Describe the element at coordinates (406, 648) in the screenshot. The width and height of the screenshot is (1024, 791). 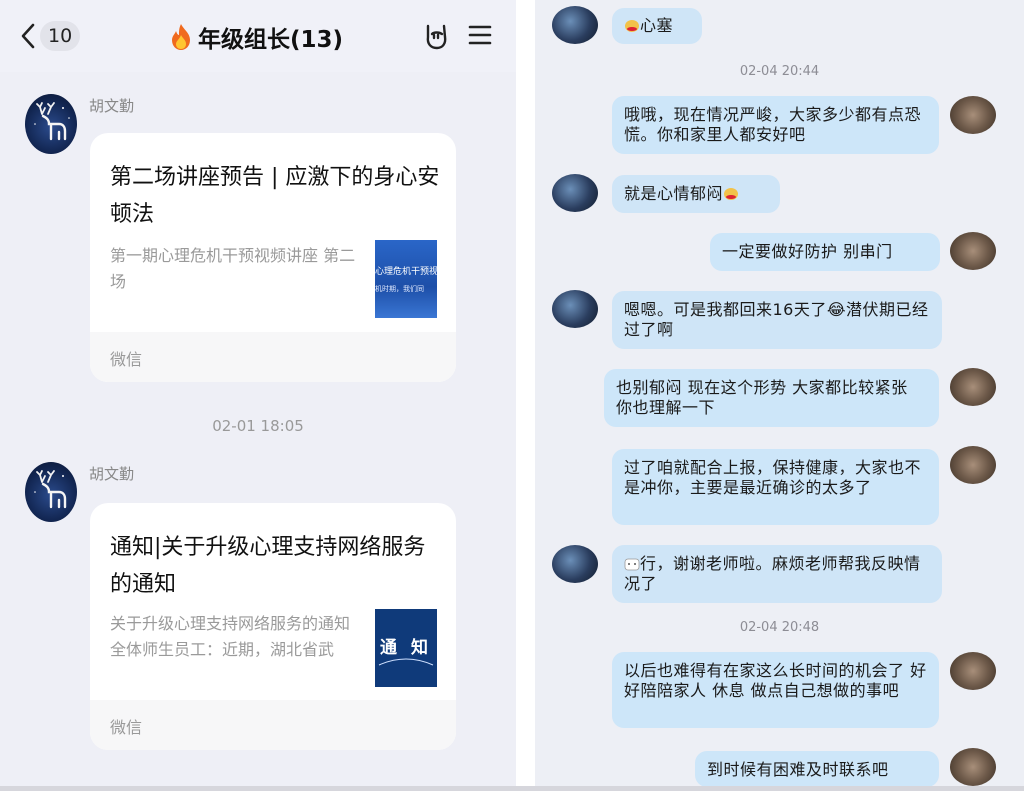
I see `article-thumbnail: 通 知` at that location.